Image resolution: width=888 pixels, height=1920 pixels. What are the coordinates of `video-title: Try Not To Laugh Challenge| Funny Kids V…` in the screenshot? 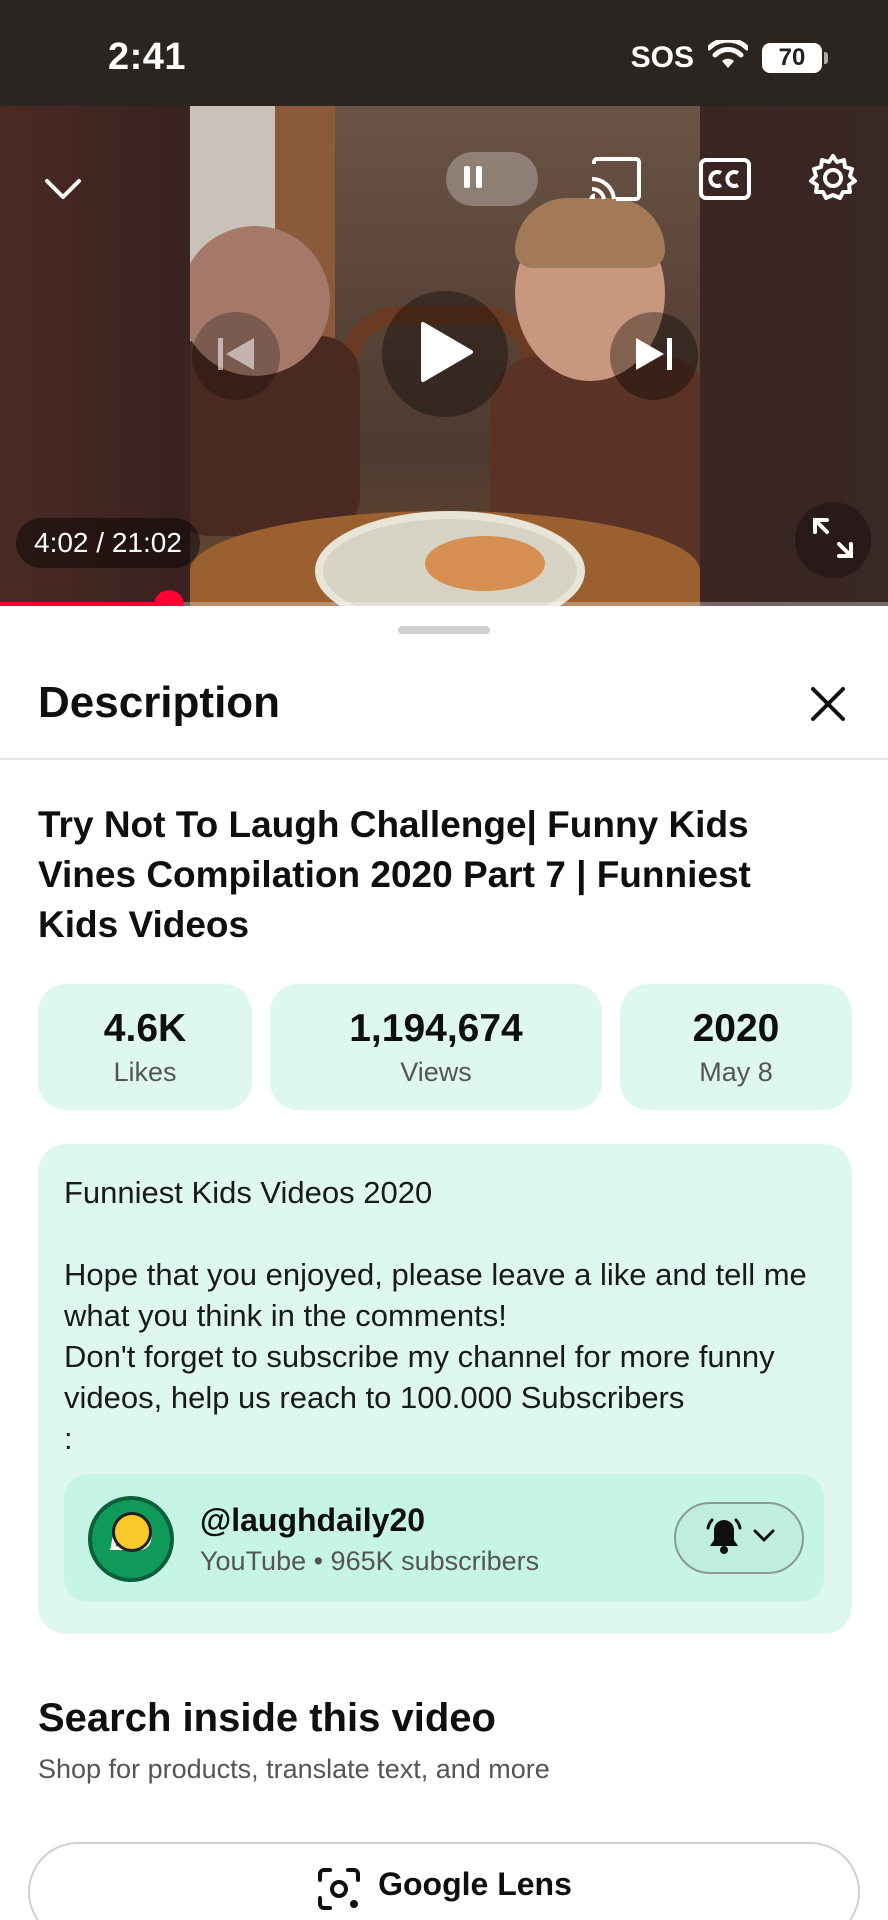 It's located at (394, 874).